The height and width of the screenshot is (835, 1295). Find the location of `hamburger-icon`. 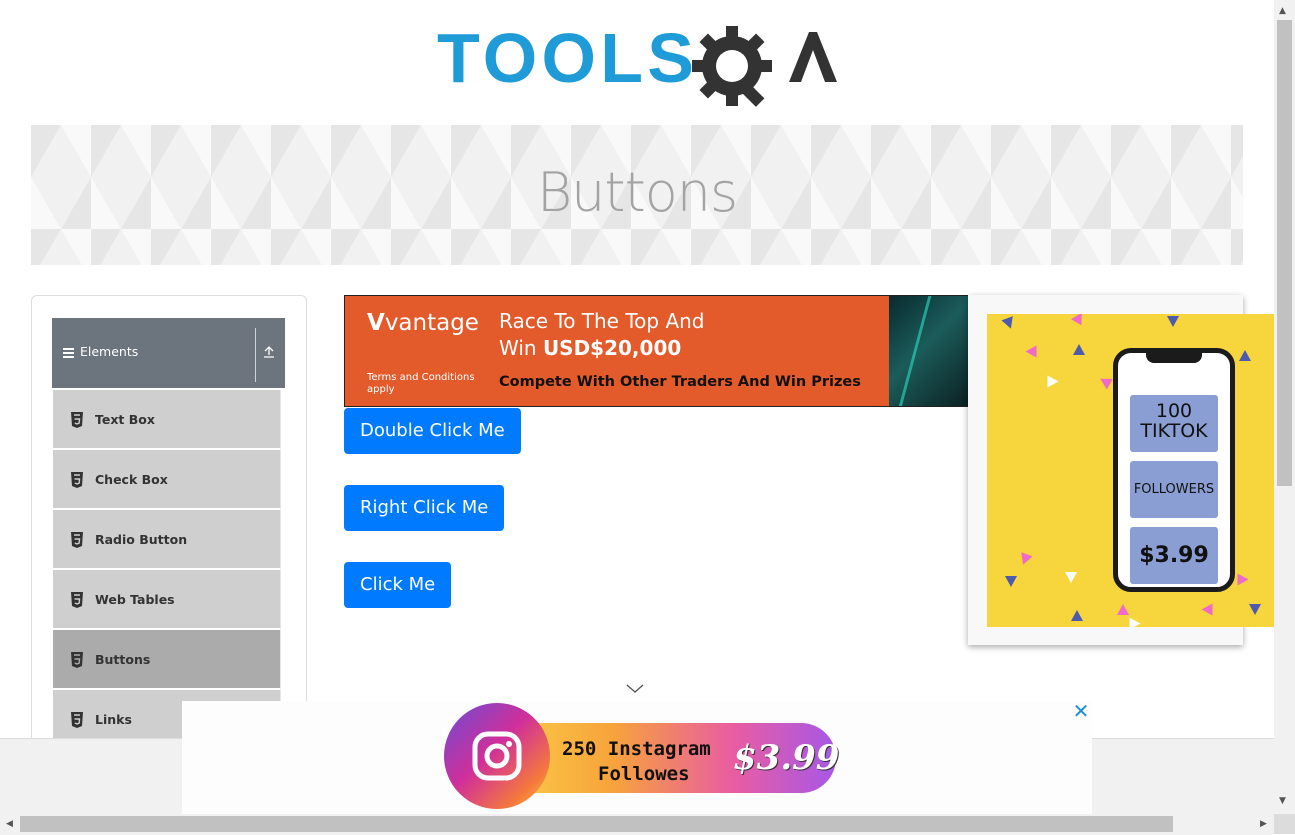

hamburger-icon is located at coordinates (68, 353).